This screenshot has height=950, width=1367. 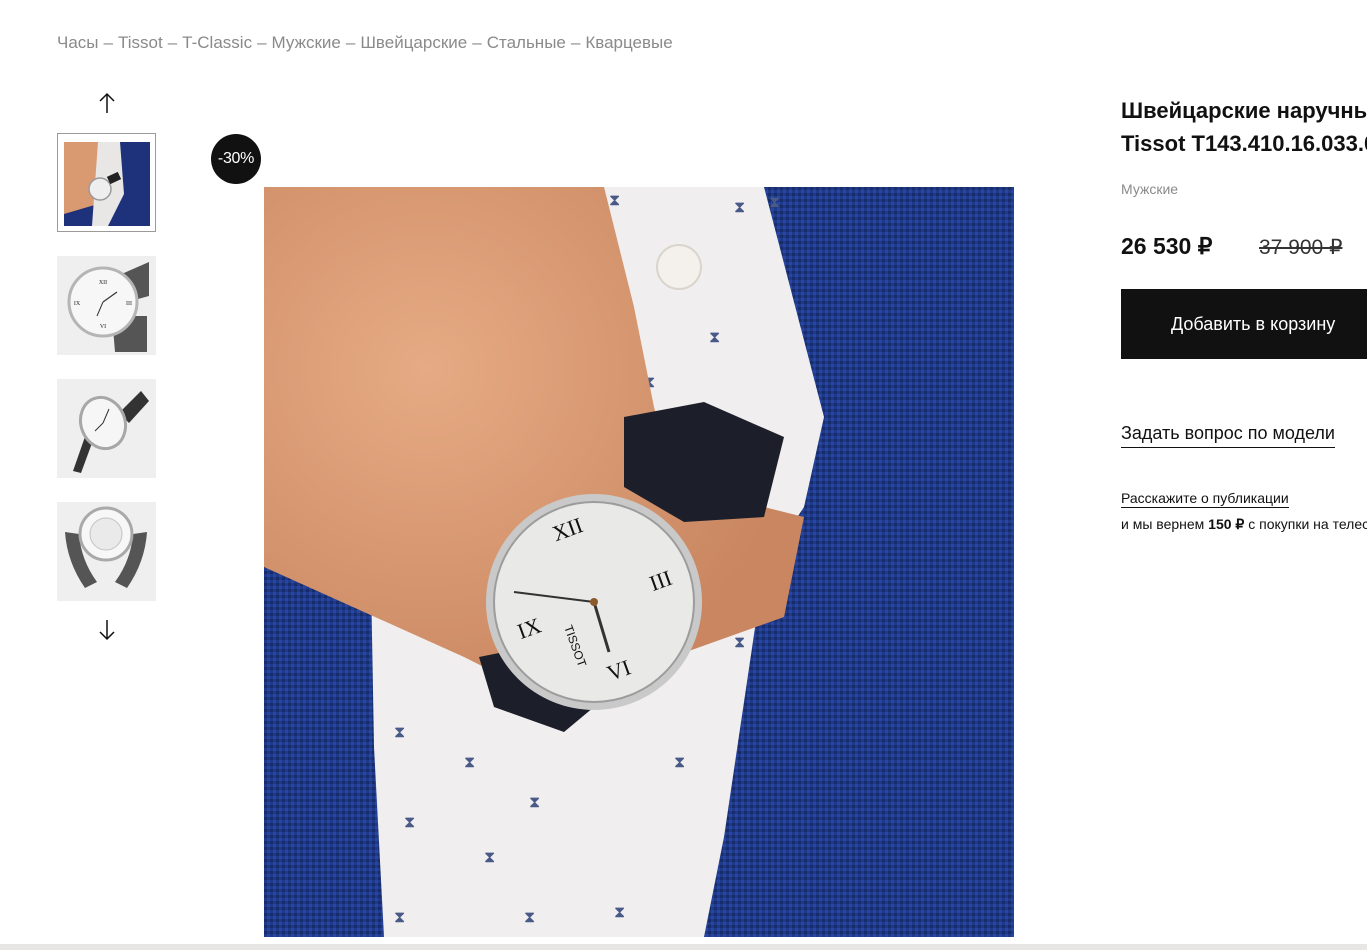 I want to click on add-to-cart-button: Добавить в корзину, so click(x=1244, y=324).